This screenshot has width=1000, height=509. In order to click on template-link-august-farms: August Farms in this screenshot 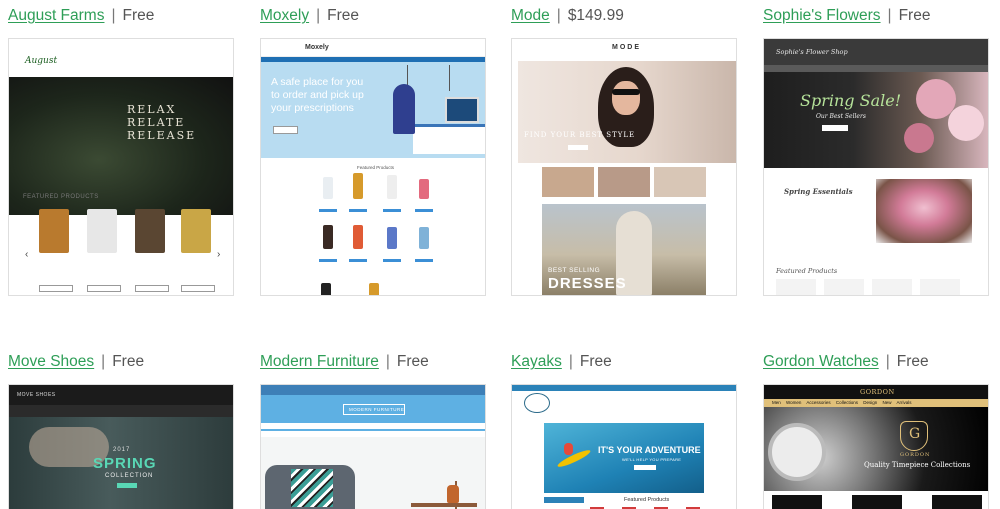, I will do `click(56, 15)`.